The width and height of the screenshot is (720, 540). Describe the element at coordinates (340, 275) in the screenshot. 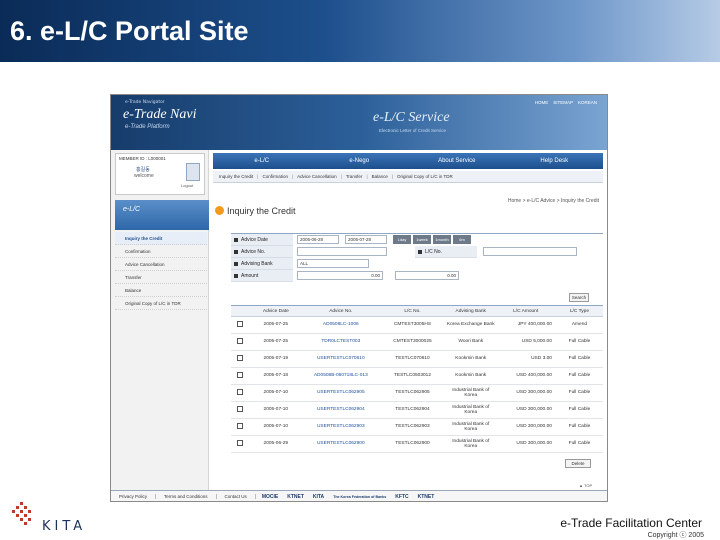

I see `amount-from-input: 0.00` at that location.